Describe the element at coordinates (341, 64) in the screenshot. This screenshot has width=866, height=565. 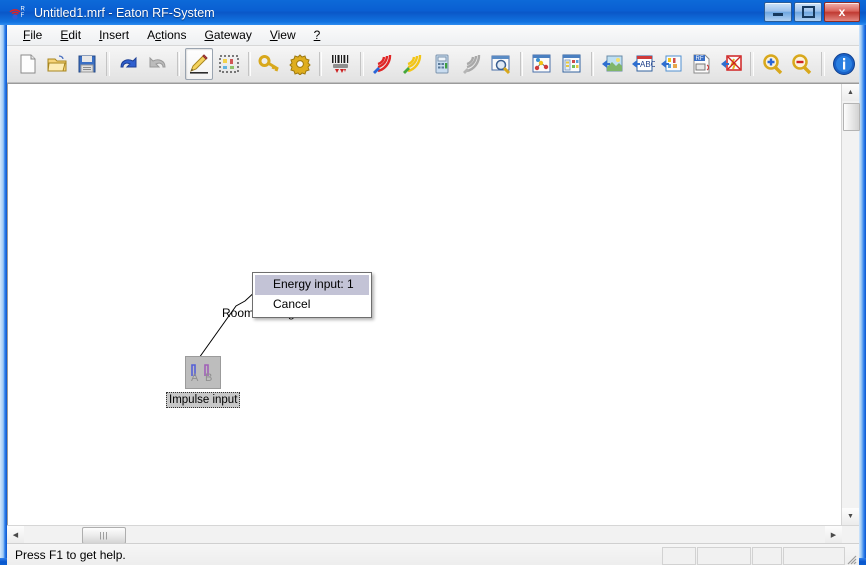
I see `barcode-scan-icon` at that location.